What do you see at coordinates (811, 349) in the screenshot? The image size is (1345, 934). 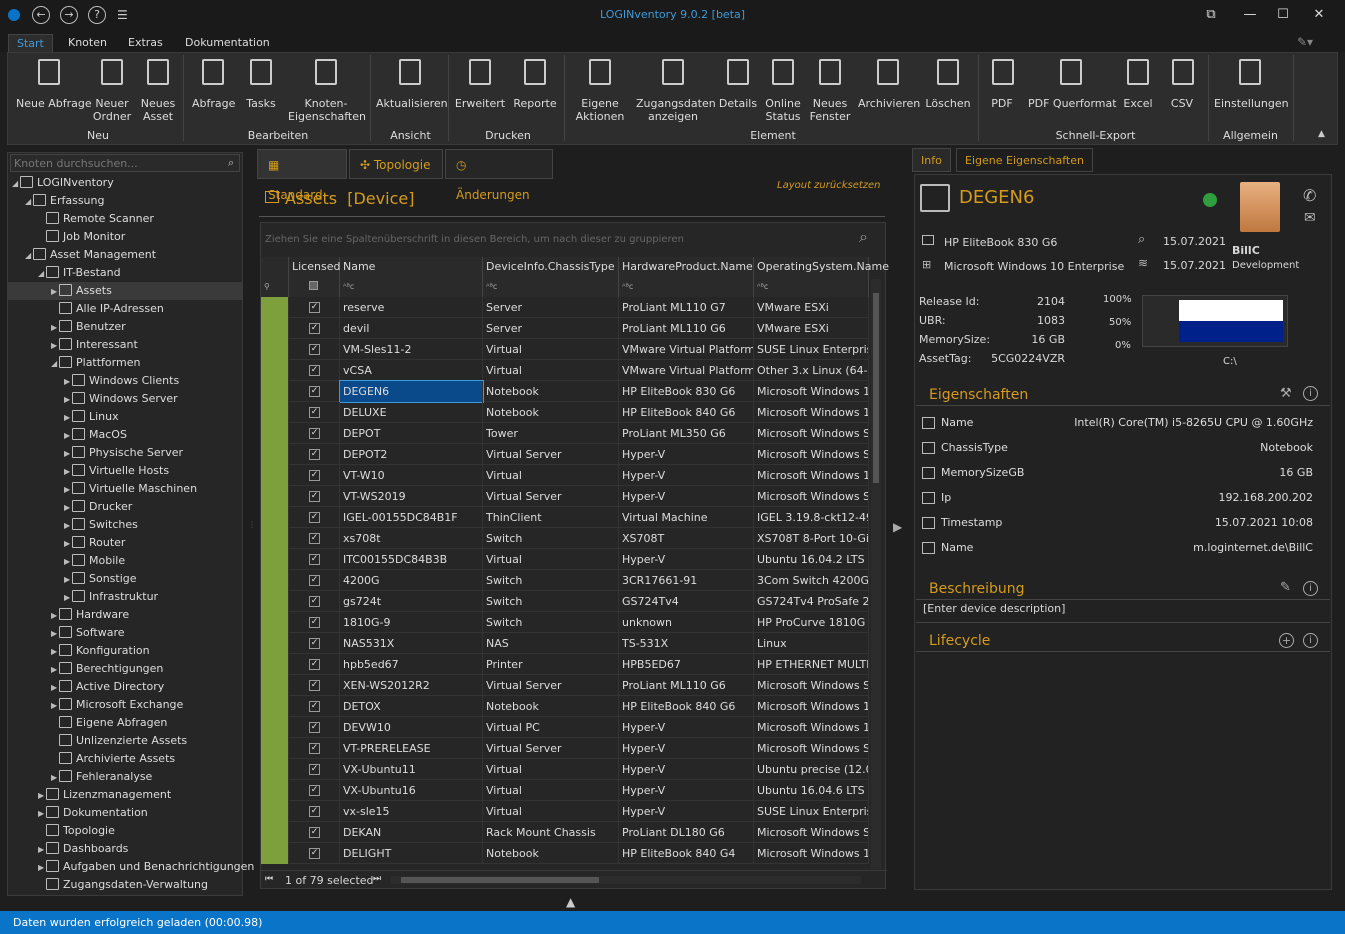 I see `cell-operatingsystem-name: SUSE Linux Enterprise` at bounding box center [811, 349].